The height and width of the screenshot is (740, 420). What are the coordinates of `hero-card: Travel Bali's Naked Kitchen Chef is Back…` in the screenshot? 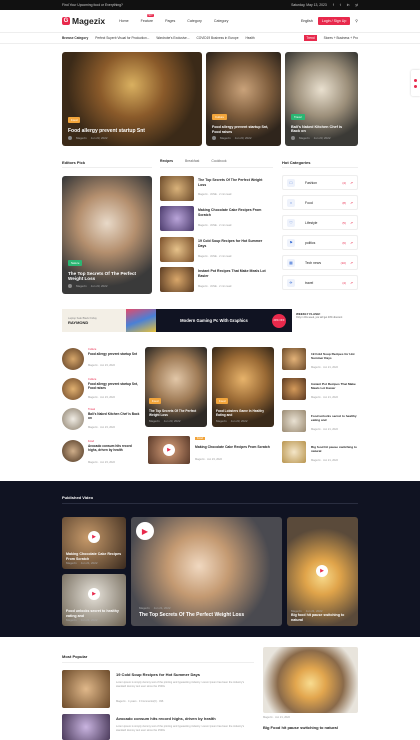 It's located at (321, 99).